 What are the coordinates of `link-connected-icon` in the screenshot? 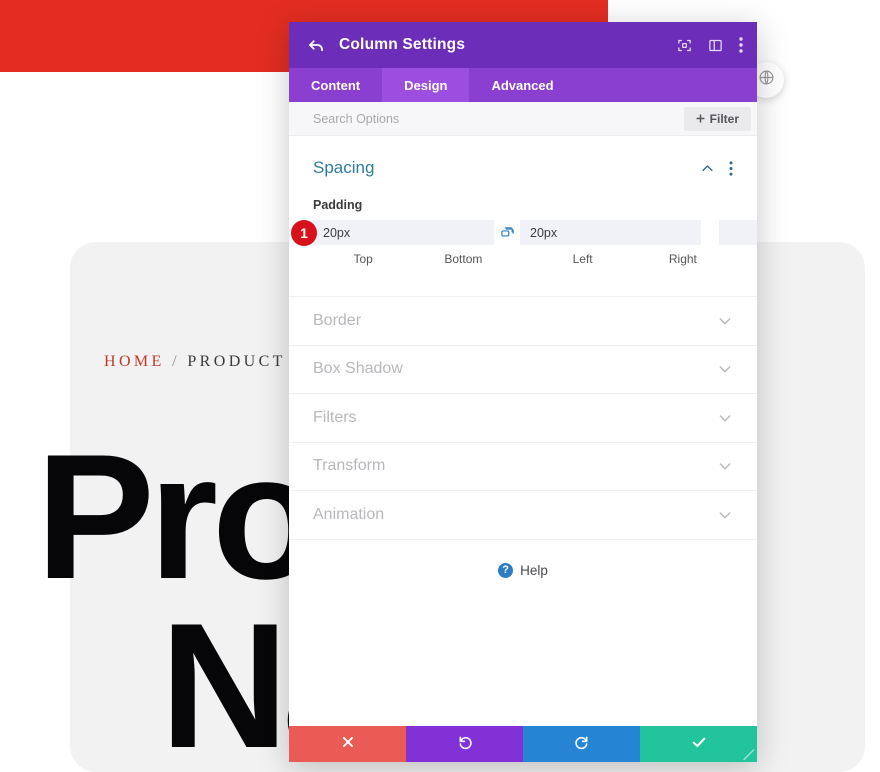 It's located at (507, 232).